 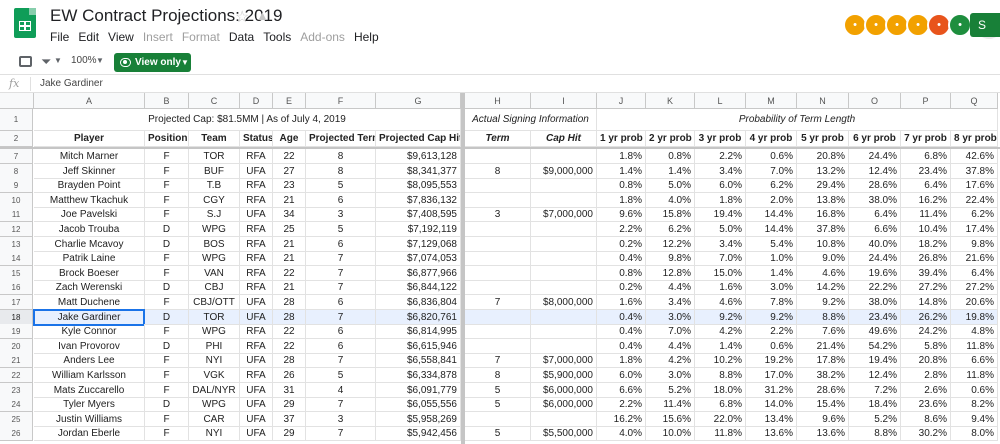 I want to click on table-cell: 0.4%, so click(x=621, y=346).